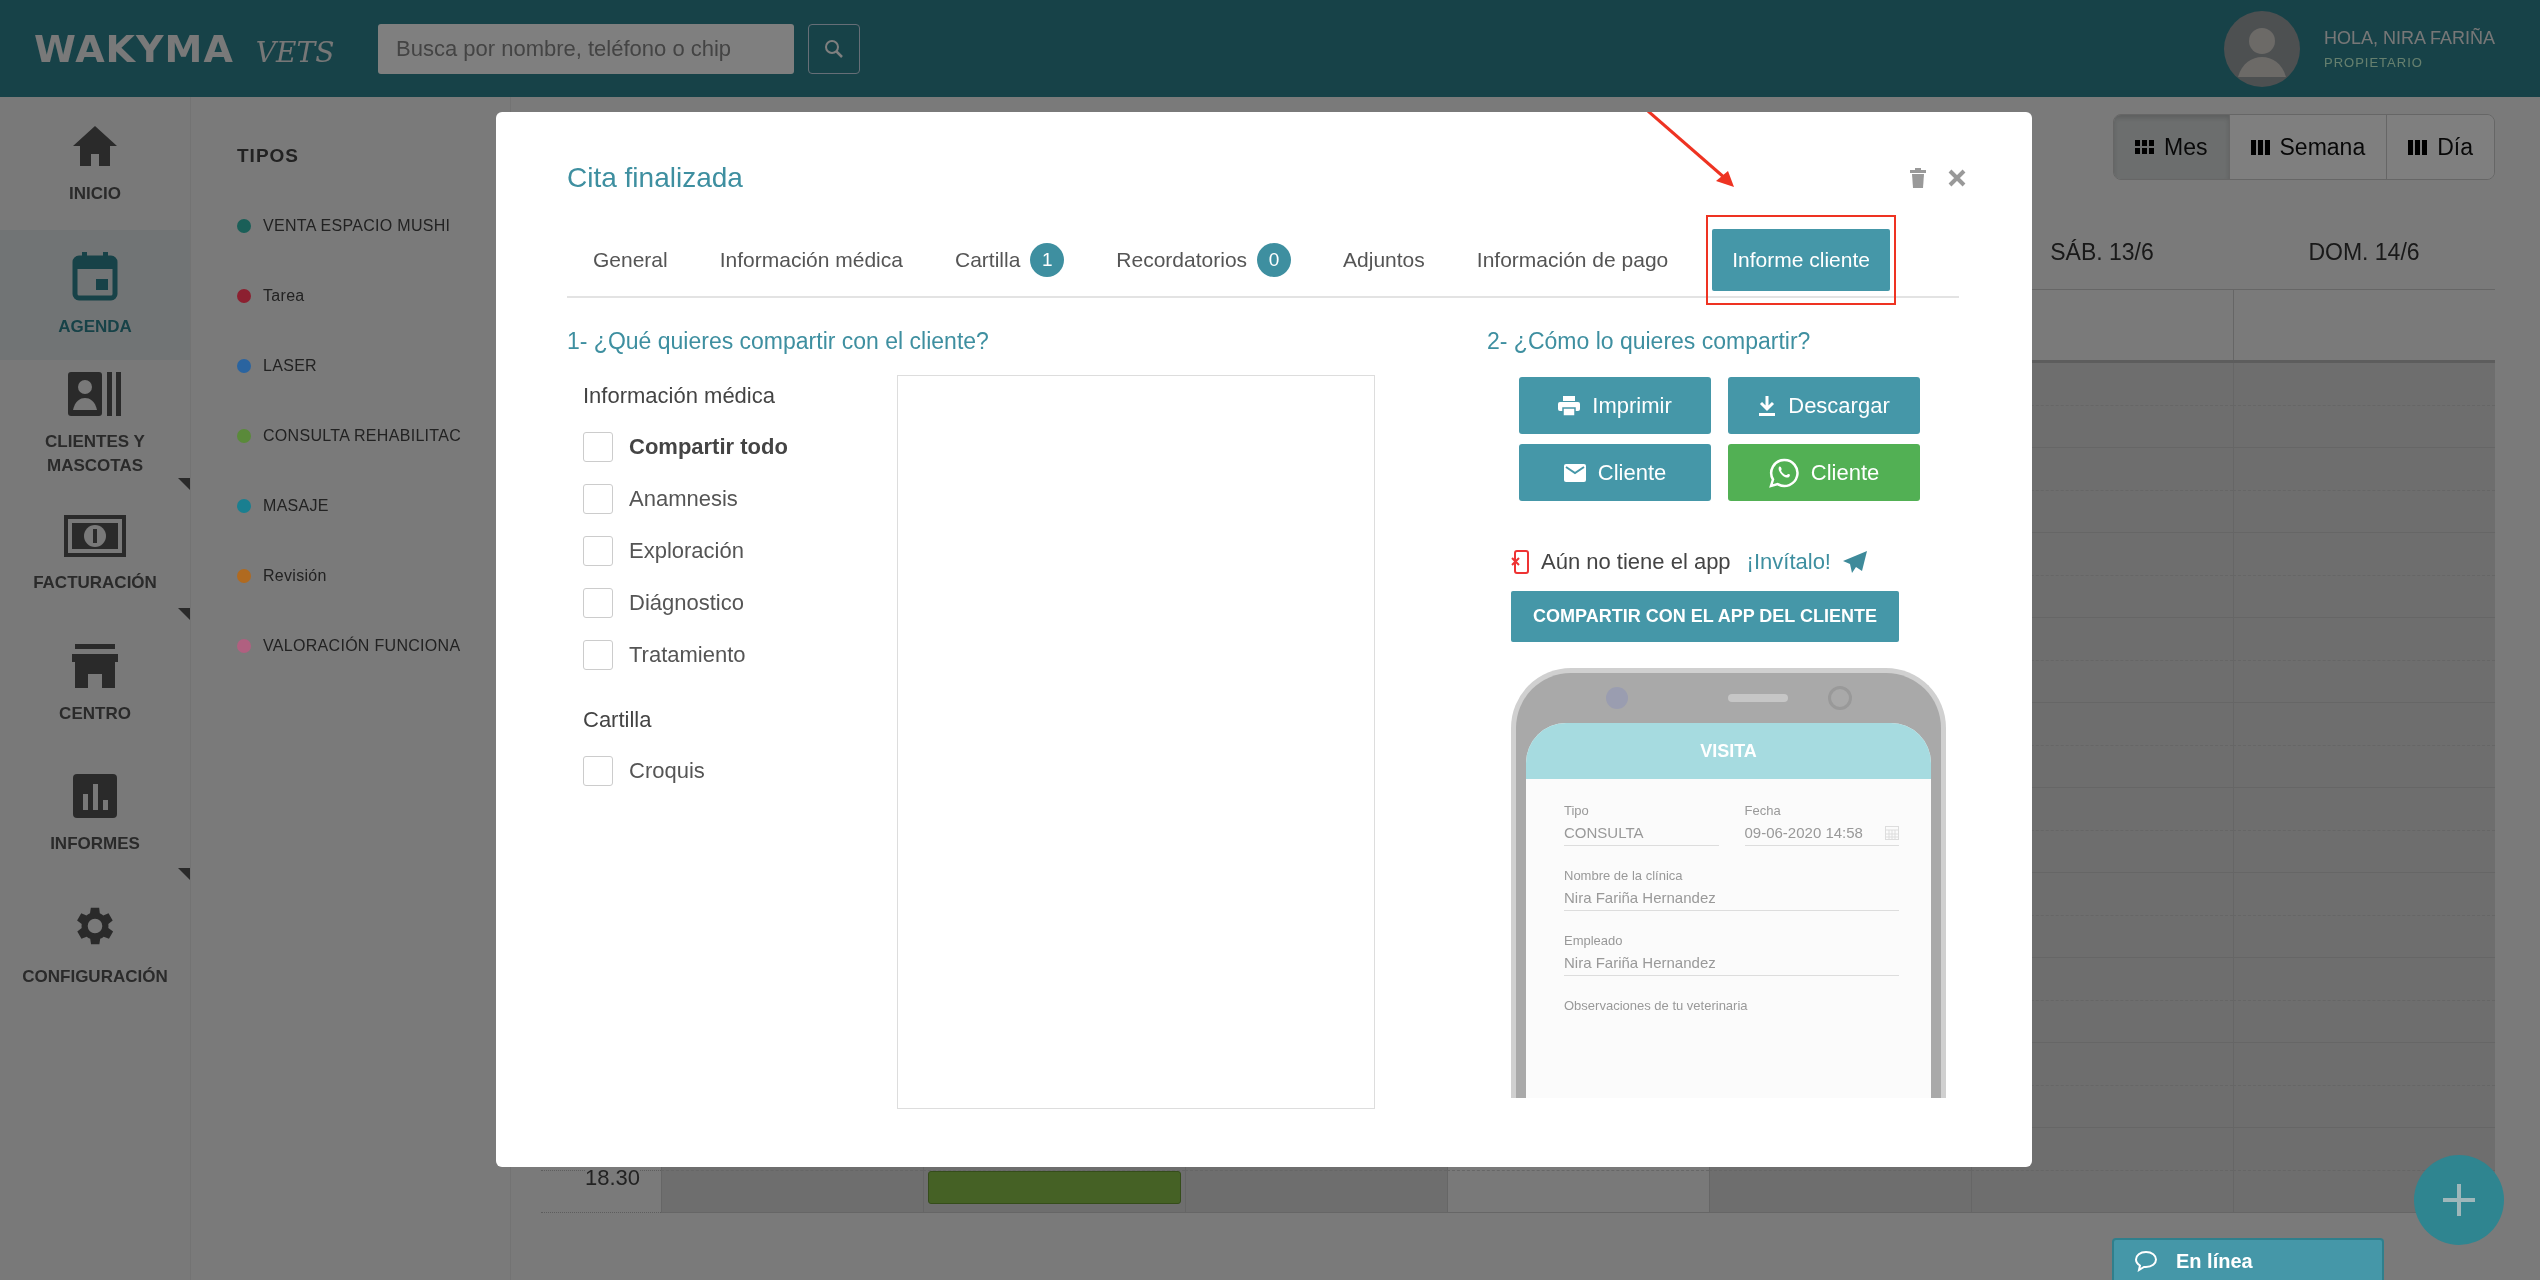 This screenshot has width=2540, height=1280. What do you see at coordinates (834, 48) in the screenshot?
I see `search-button` at bounding box center [834, 48].